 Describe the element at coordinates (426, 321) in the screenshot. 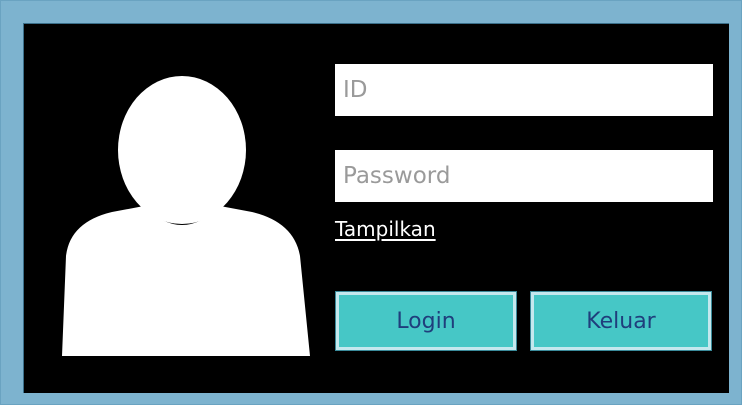

I see `login-button: Login` at that location.